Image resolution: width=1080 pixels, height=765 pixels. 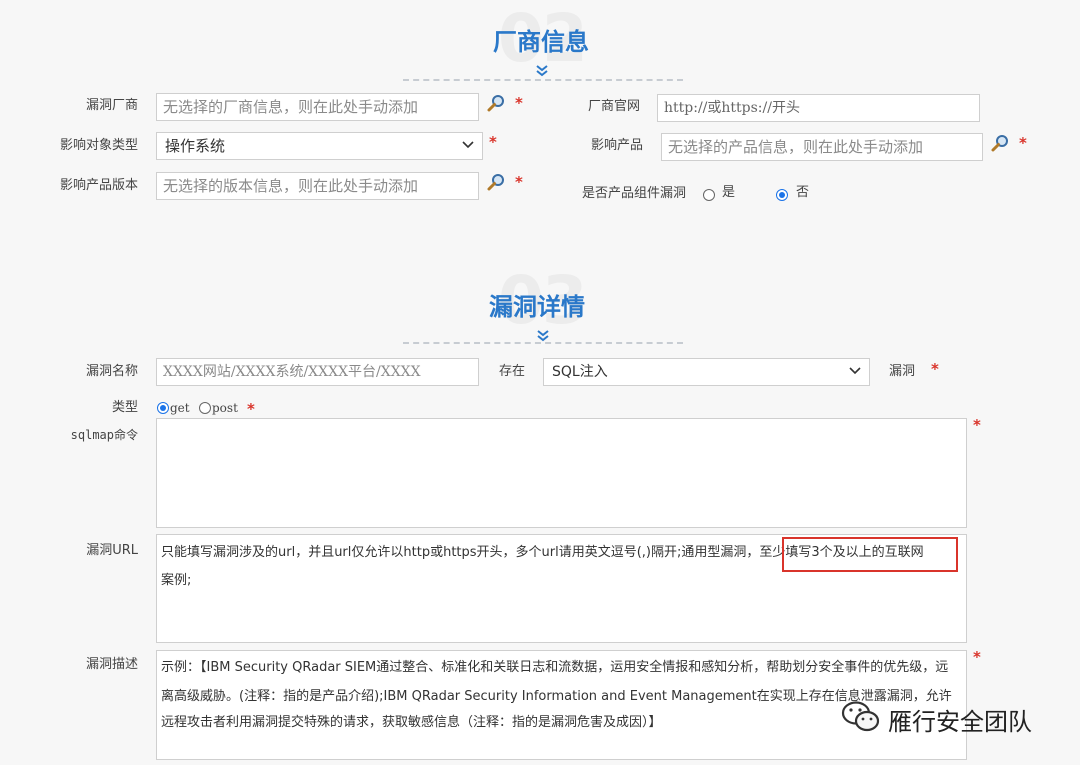 I want to click on wechat-watermark-text: 雁行安全团队, so click(x=960, y=722).